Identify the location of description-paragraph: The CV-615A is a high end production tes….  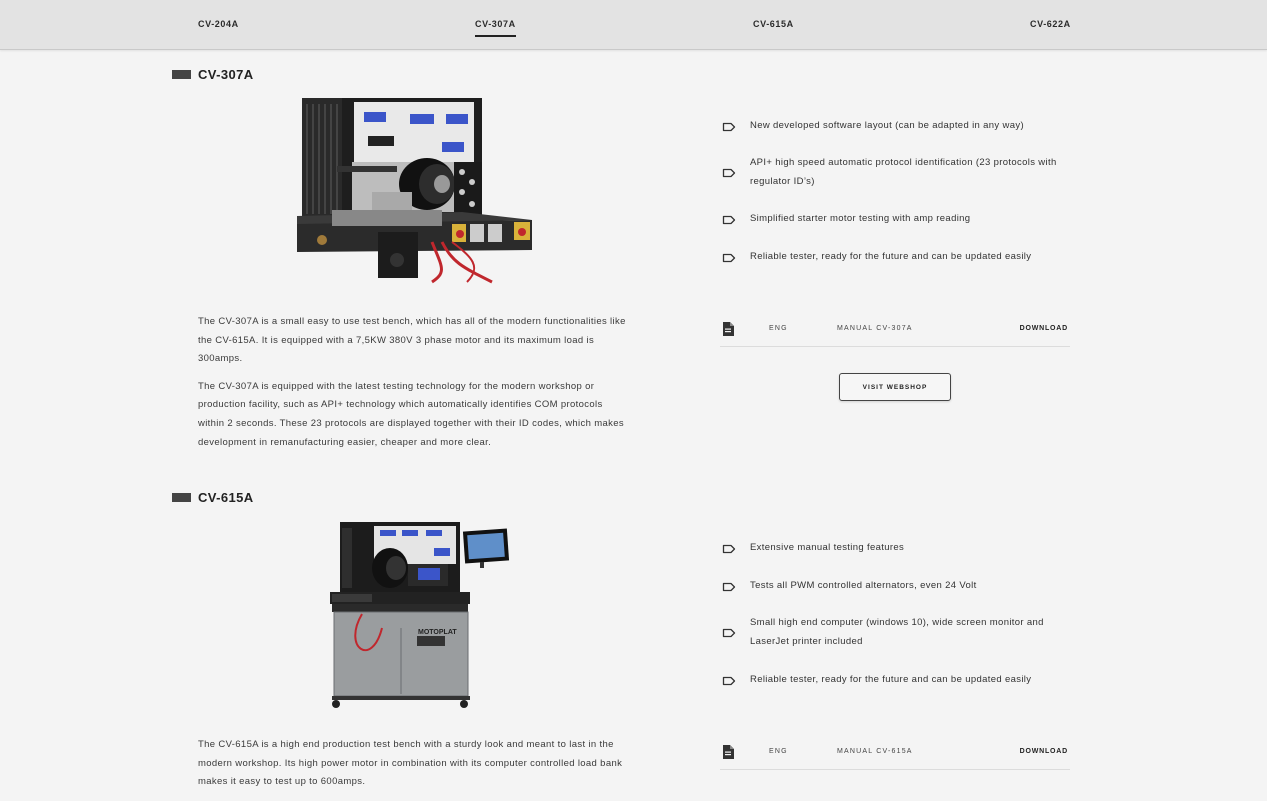
(410, 763).